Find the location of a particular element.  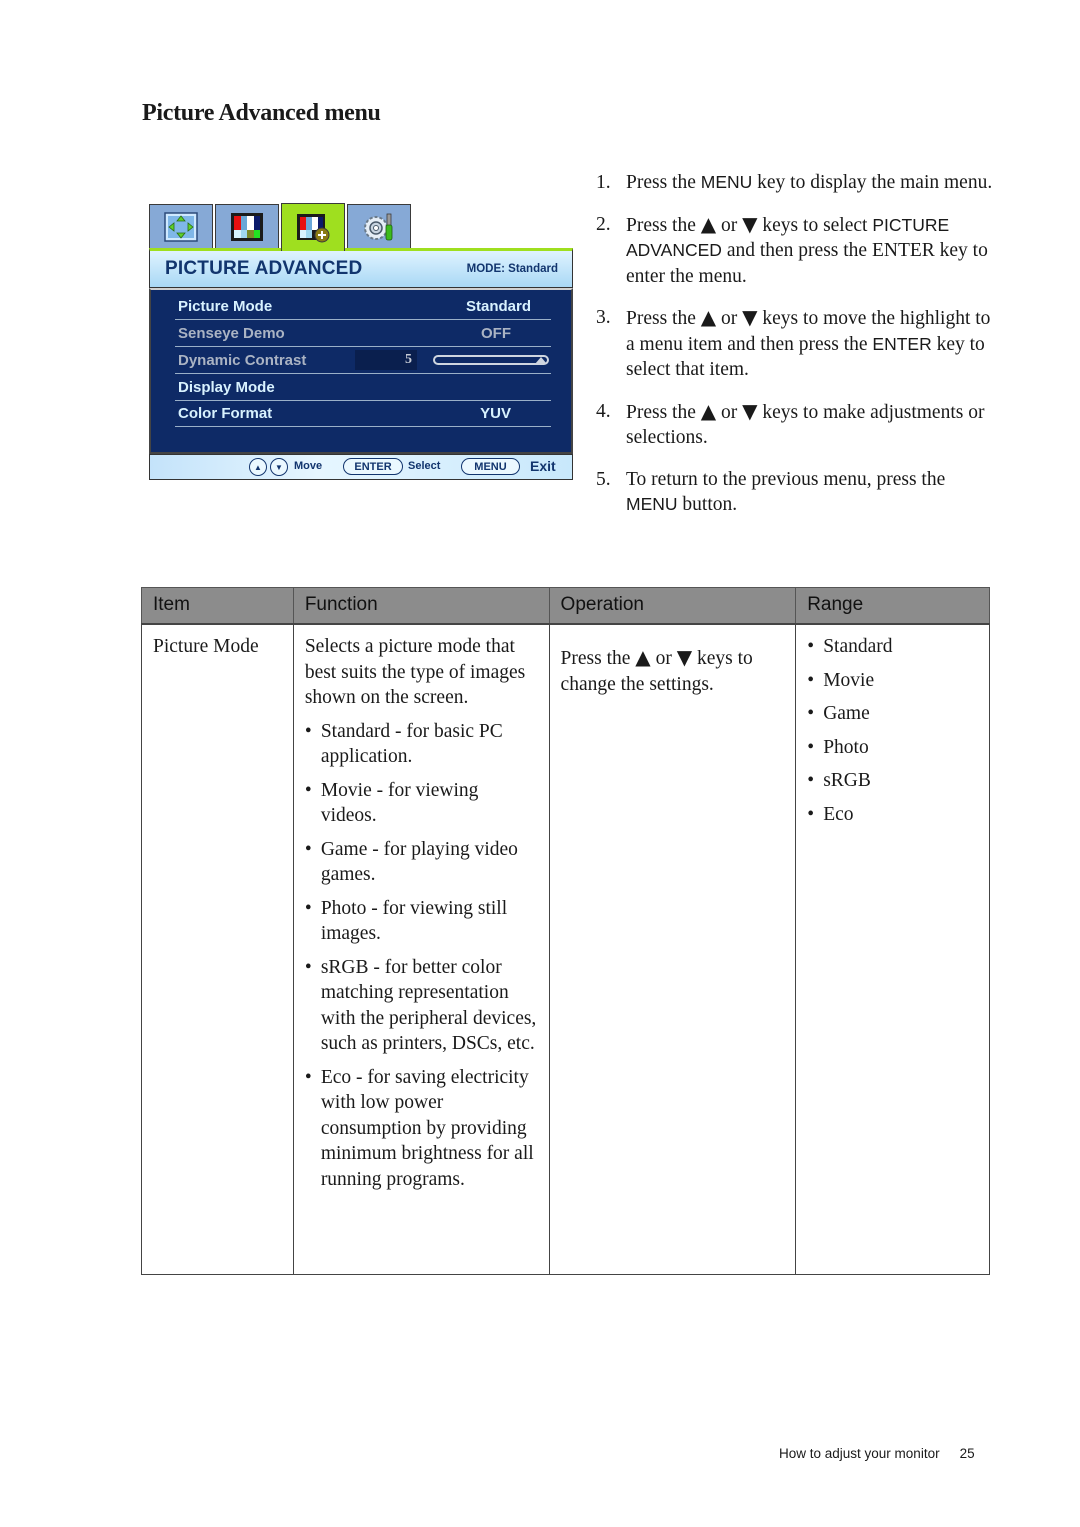

function-bullet: Game - for playing video games. is located at coordinates (422, 862).